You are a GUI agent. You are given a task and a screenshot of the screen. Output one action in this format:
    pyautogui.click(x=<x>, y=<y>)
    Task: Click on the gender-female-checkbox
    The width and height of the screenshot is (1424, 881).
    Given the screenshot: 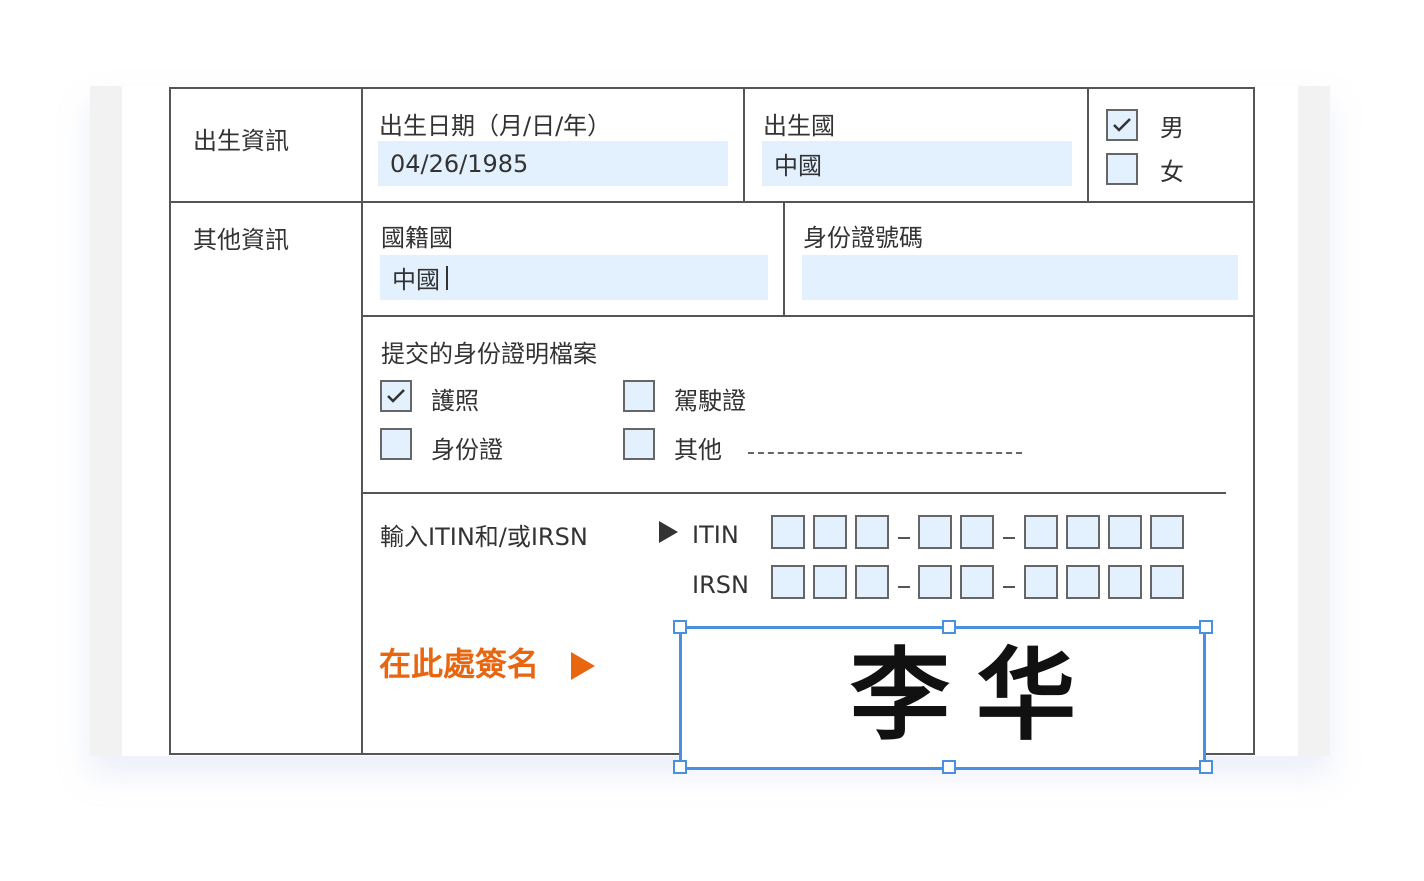 What is the action you would take?
    pyautogui.click(x=1122, y=169)
    